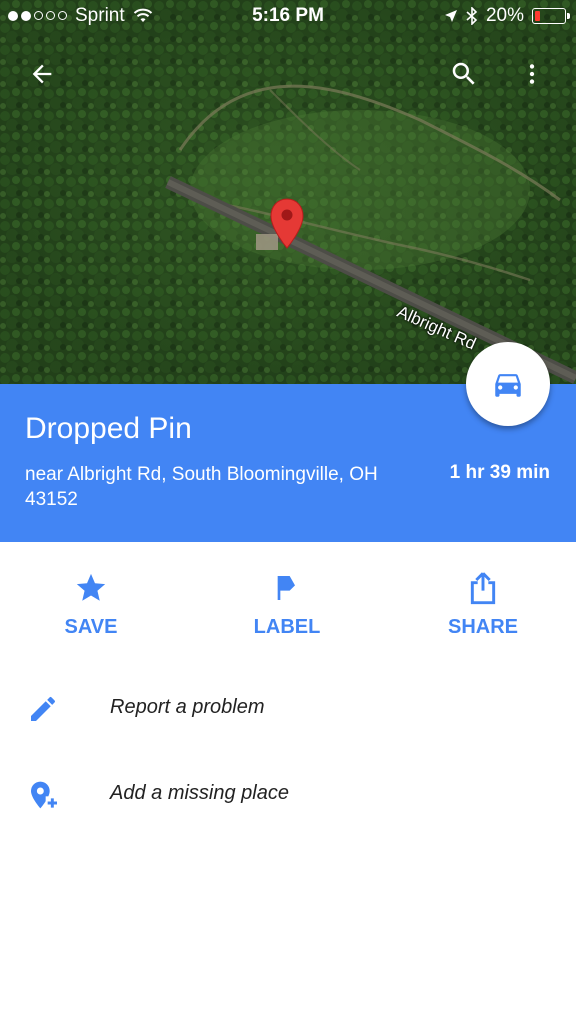 Image resolution: width=576 pixels, height=1024 pixels. Describe the element at coordinates (287, 224) in the screenshot. I see `map-pin-icon` at that location.